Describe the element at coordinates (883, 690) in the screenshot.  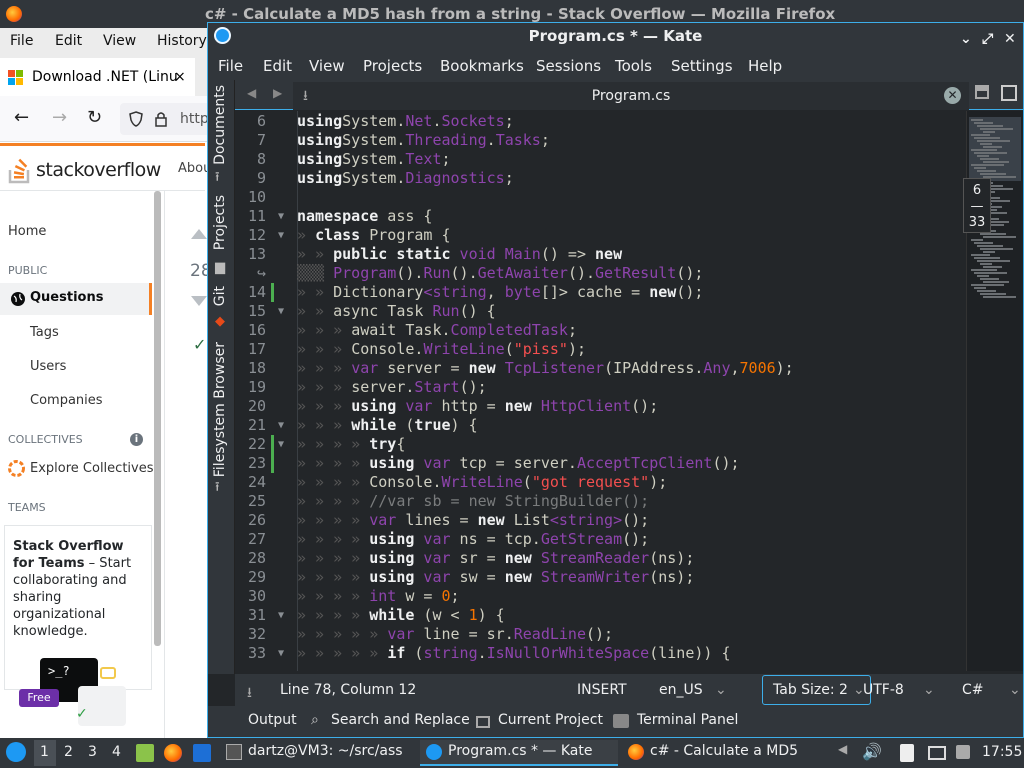
I see `encoding-selector: UTF-8` at that location.